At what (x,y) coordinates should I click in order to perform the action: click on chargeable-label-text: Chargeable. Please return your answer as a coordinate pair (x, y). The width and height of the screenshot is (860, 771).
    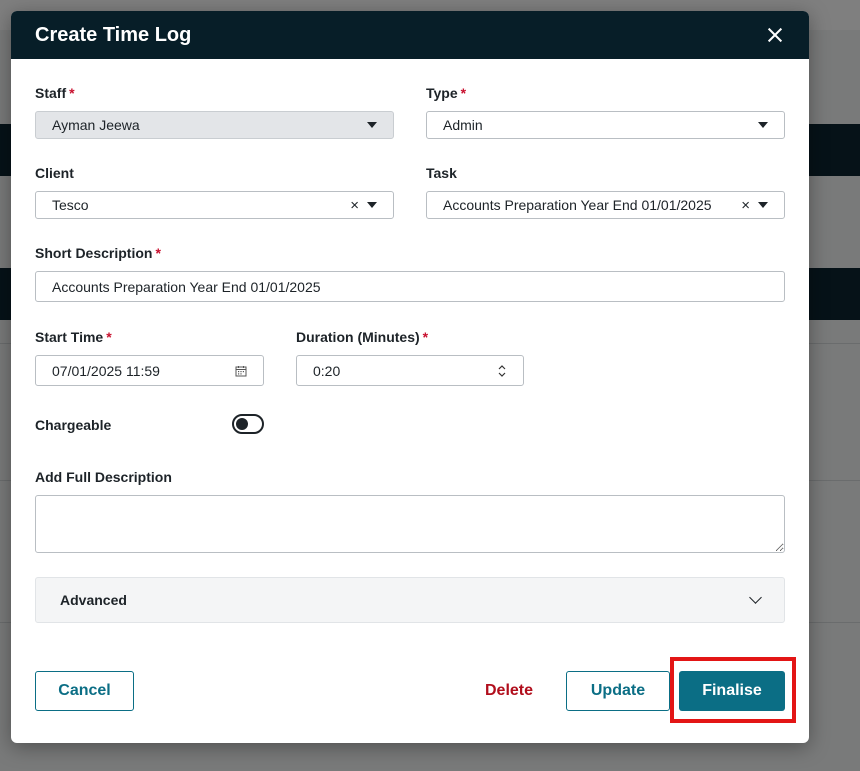
    Looking at the image, I should click on (73, 425).